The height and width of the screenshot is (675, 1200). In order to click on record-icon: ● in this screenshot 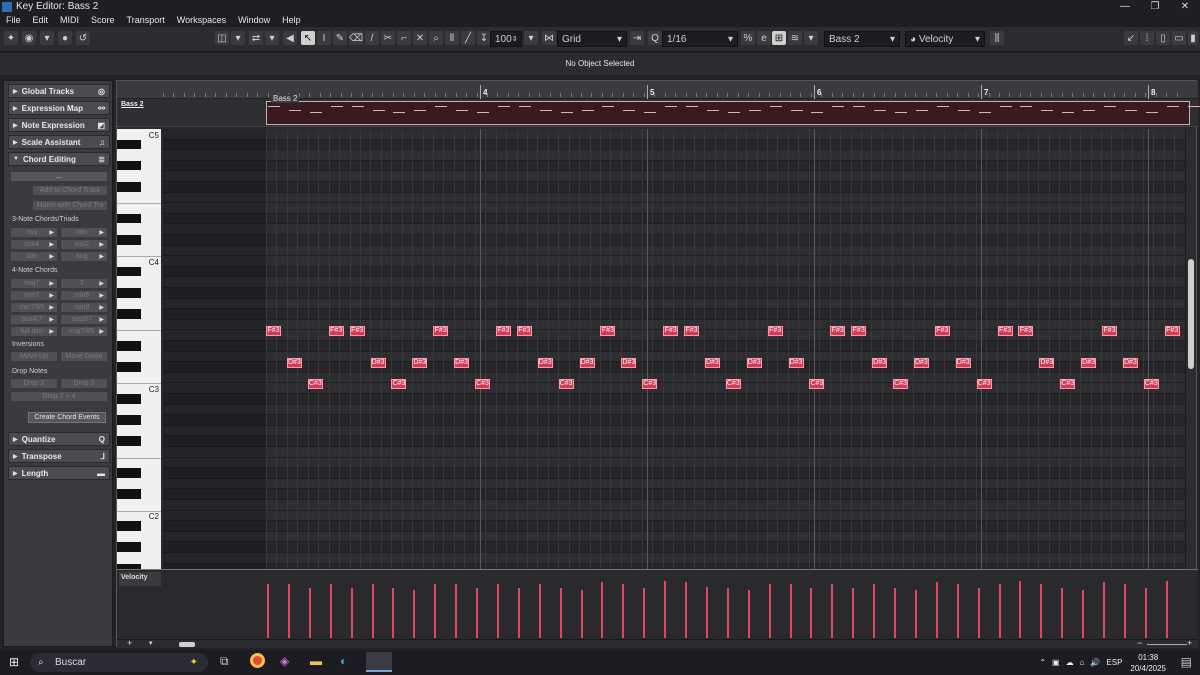, I will do `click(65, 38)`.